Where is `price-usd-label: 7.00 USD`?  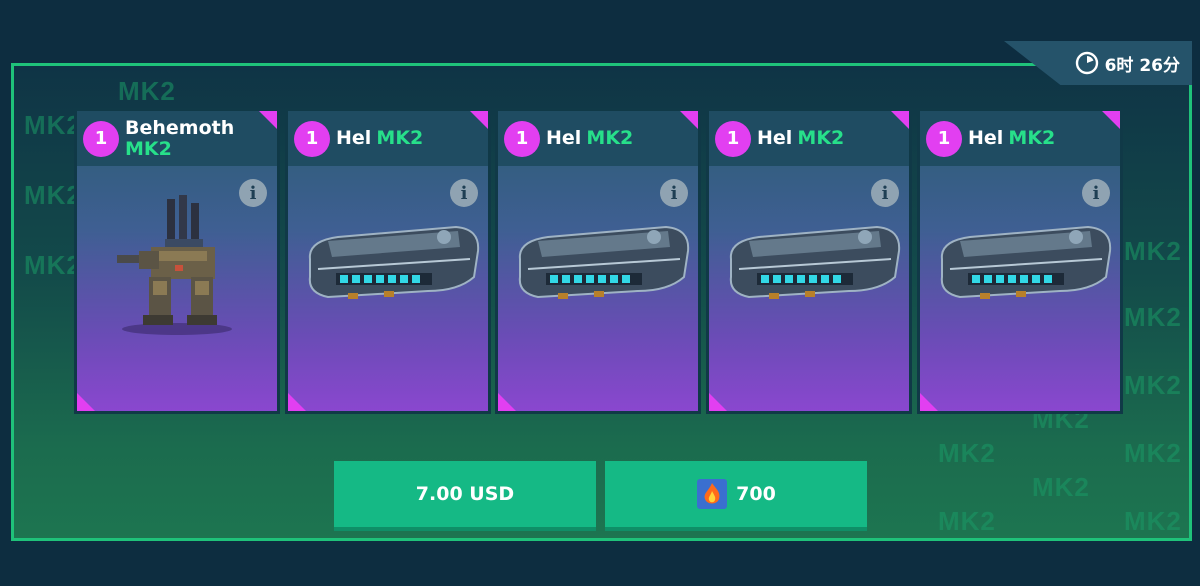 price-usd-label: 7.00 USD is located at coordinates (465, 494).